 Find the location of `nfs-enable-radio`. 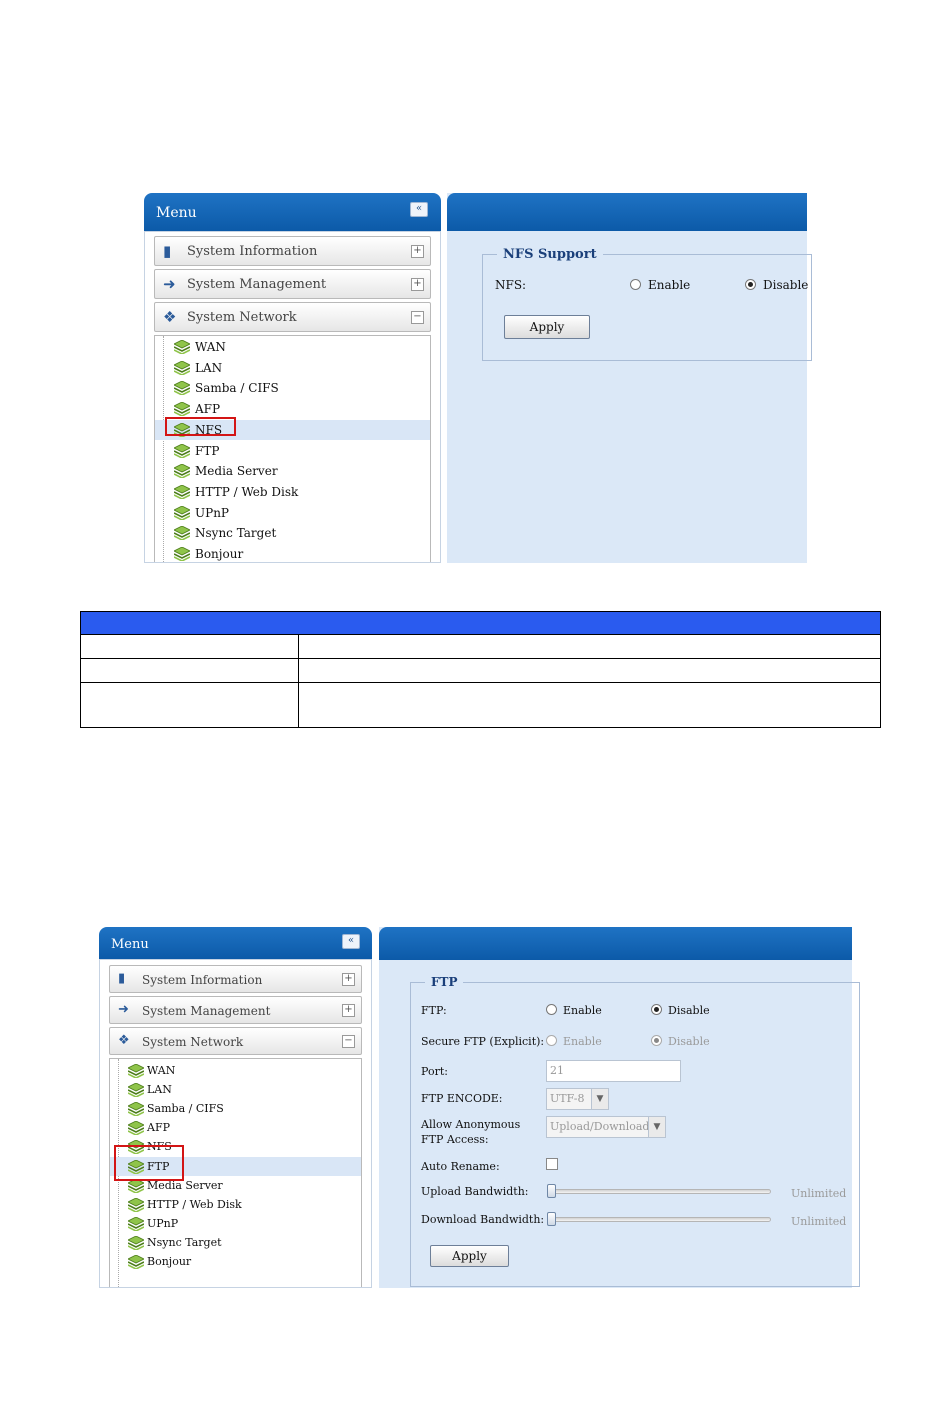

nfs-enable-radio is located at coordinates (635, 284).